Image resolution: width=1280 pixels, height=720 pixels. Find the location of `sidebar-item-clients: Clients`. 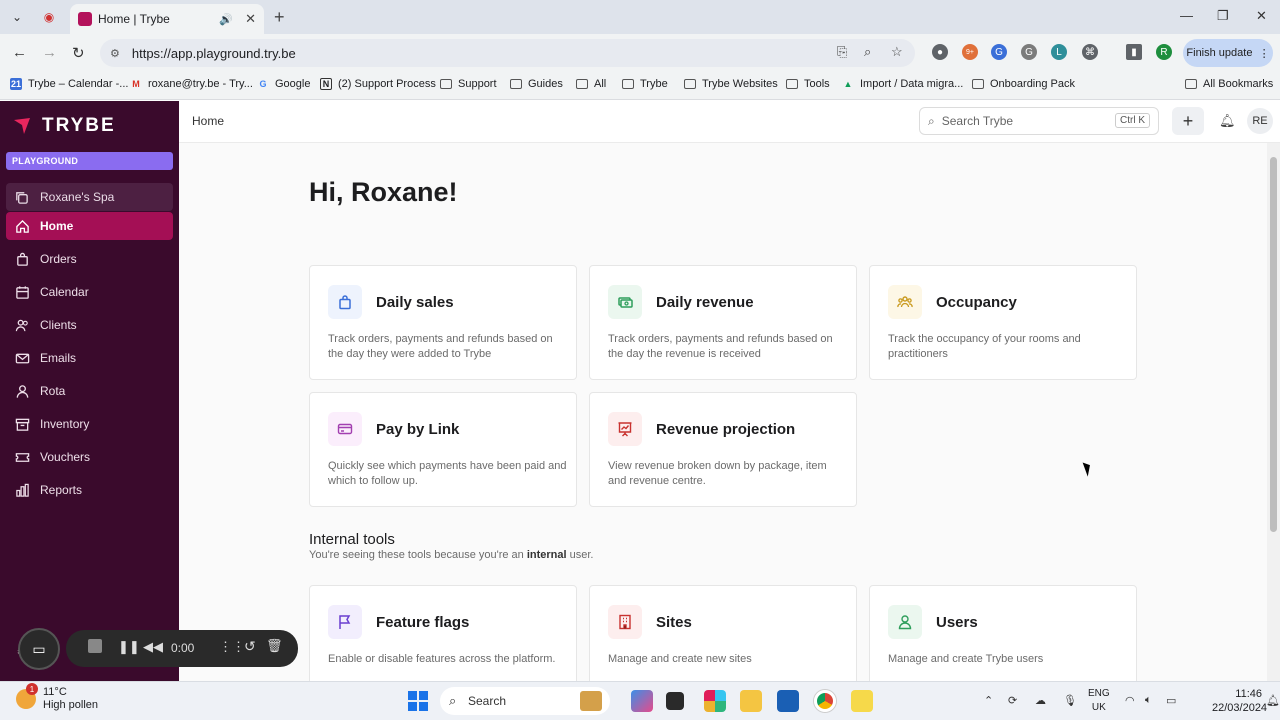

sidebar-item-clients: Clients is located at coordinates (89, 325).